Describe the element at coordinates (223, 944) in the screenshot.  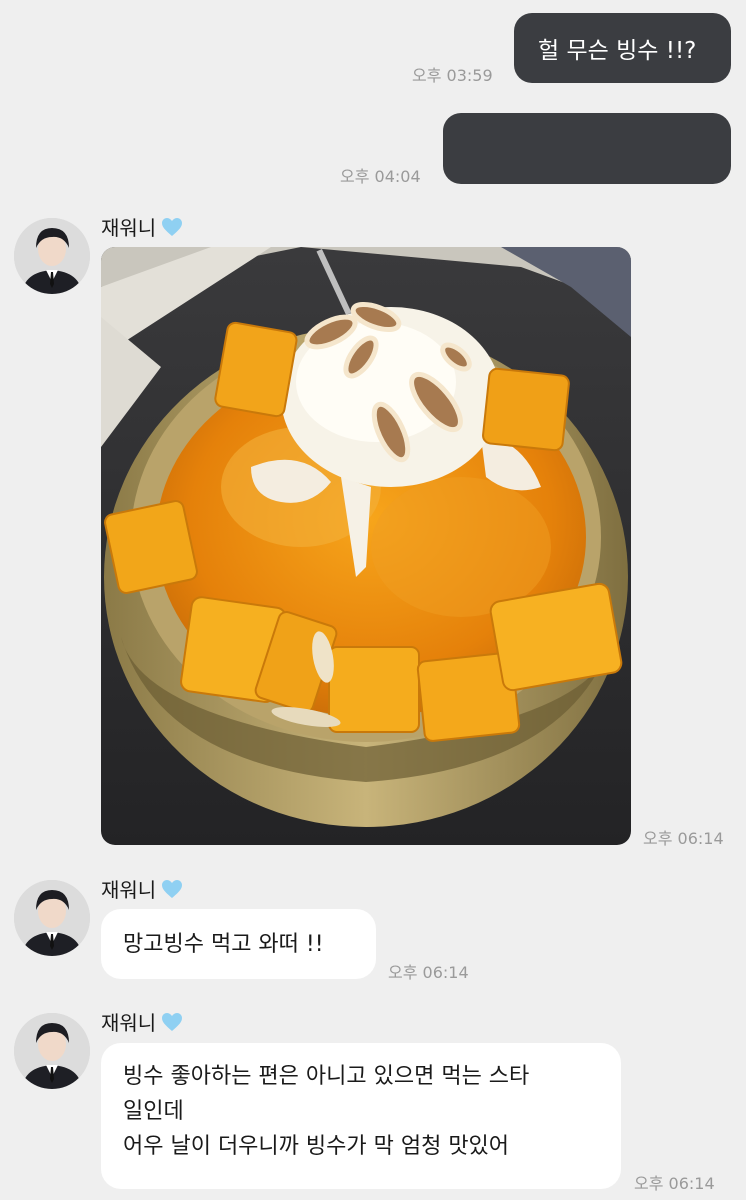
I see `message-text: 망고빙수 먹고 와떠 !!` at that location.